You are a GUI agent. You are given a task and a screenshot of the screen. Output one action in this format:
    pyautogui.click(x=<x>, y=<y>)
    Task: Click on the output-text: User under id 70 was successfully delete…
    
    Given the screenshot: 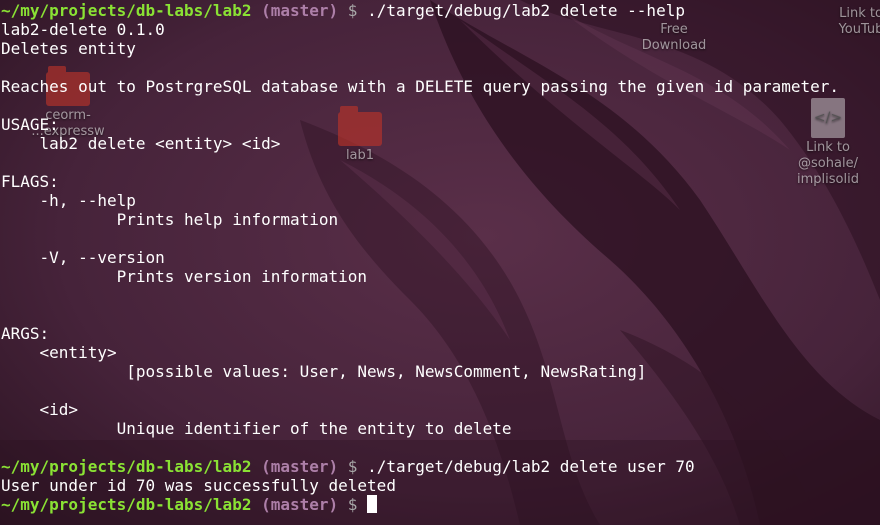 What is the action you would take?
    pyautogui.click(x=198, y=485)
    